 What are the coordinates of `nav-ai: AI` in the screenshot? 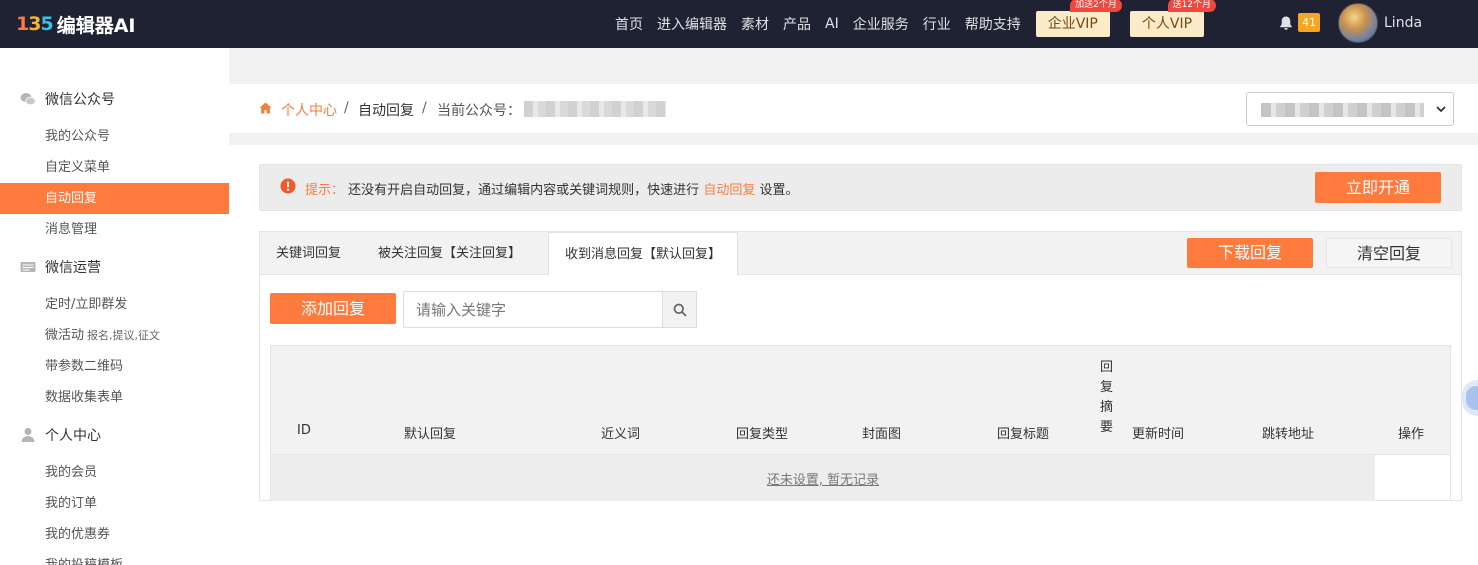 It's located at (832, 24).